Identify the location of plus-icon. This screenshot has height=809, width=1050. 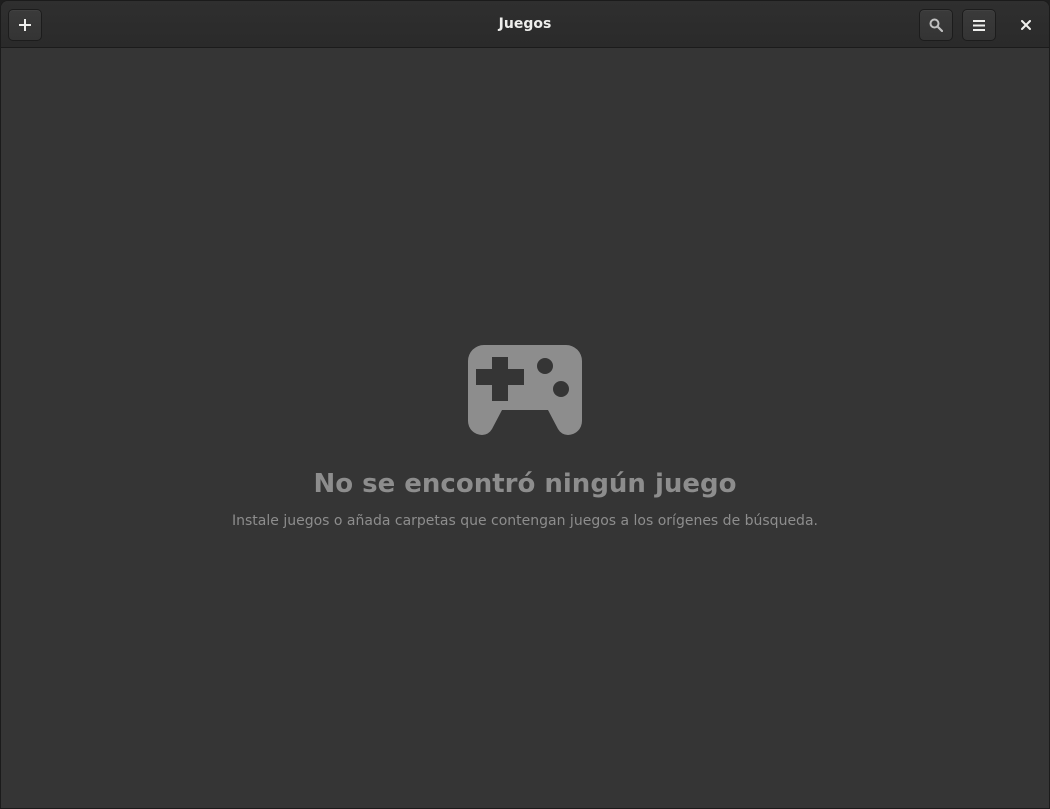
(25, 25).